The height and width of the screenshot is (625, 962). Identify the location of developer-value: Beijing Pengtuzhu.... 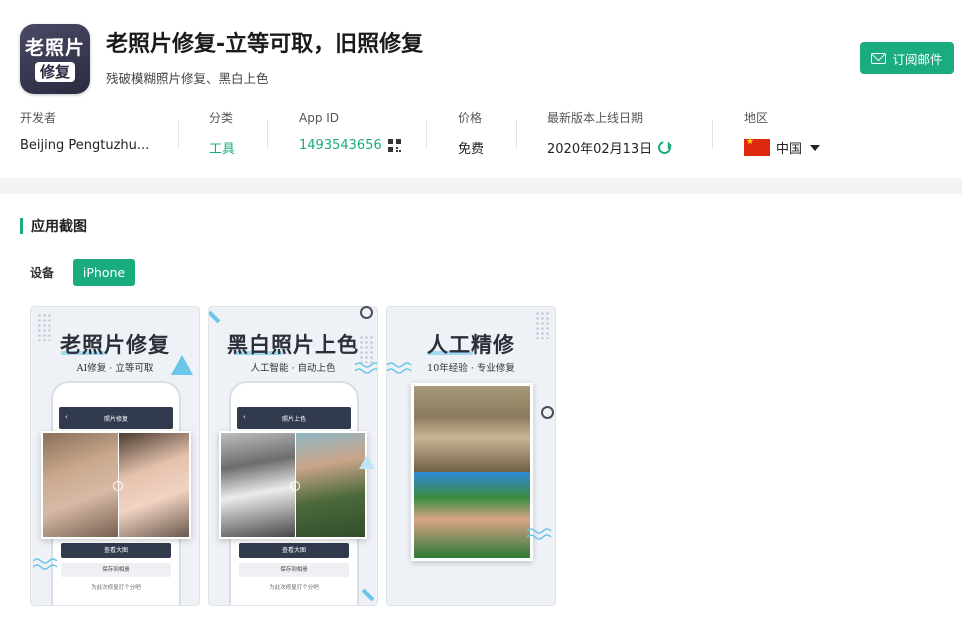
(84, 145).